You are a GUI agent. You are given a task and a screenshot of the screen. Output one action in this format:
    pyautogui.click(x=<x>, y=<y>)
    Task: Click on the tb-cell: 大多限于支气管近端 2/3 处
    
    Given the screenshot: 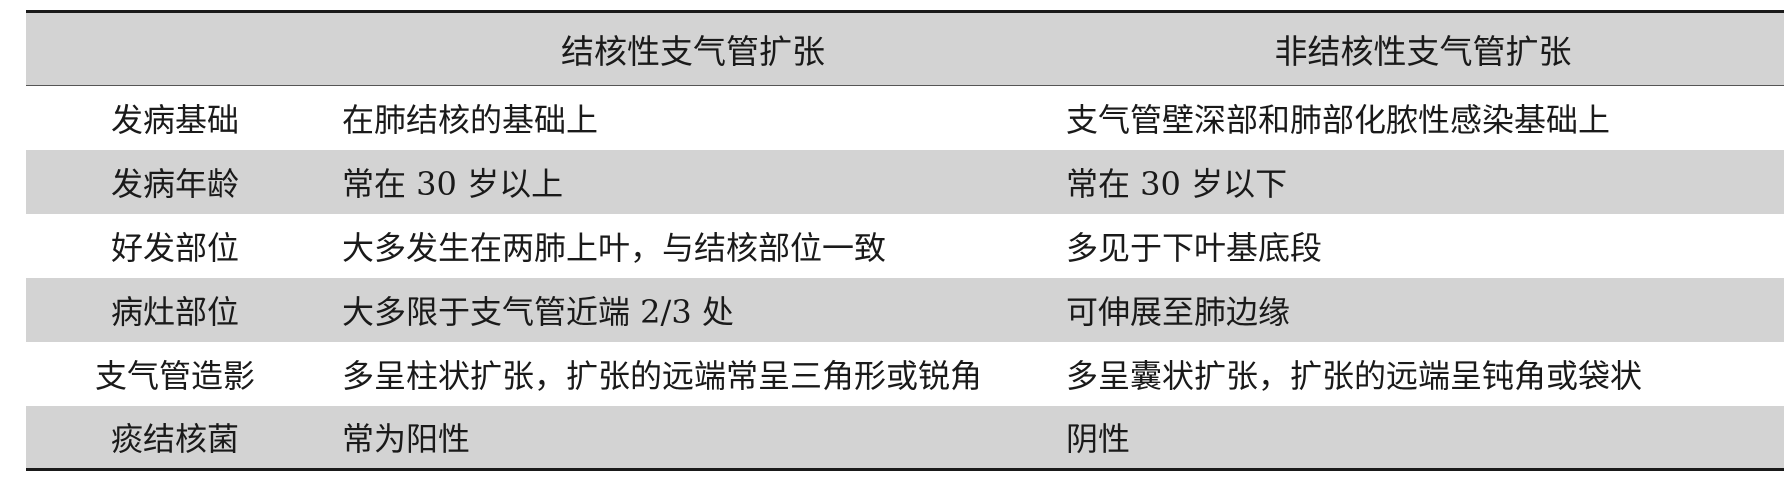 What is the action you would take?
    pyautogui.click(x=538, y=311)
    